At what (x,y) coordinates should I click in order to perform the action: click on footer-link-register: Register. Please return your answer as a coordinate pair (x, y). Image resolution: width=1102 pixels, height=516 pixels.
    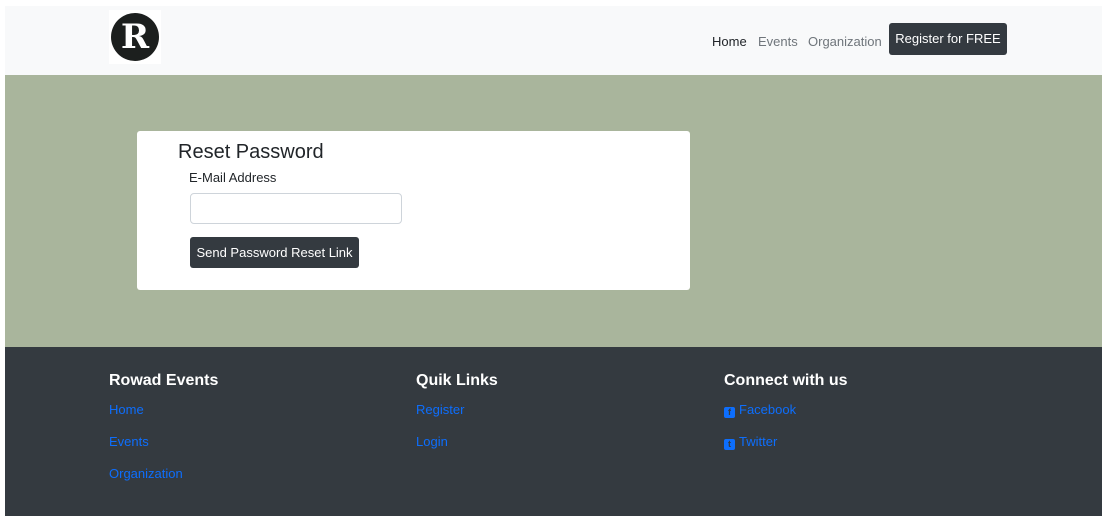
    Looking at the image, I should click on (457, 418).